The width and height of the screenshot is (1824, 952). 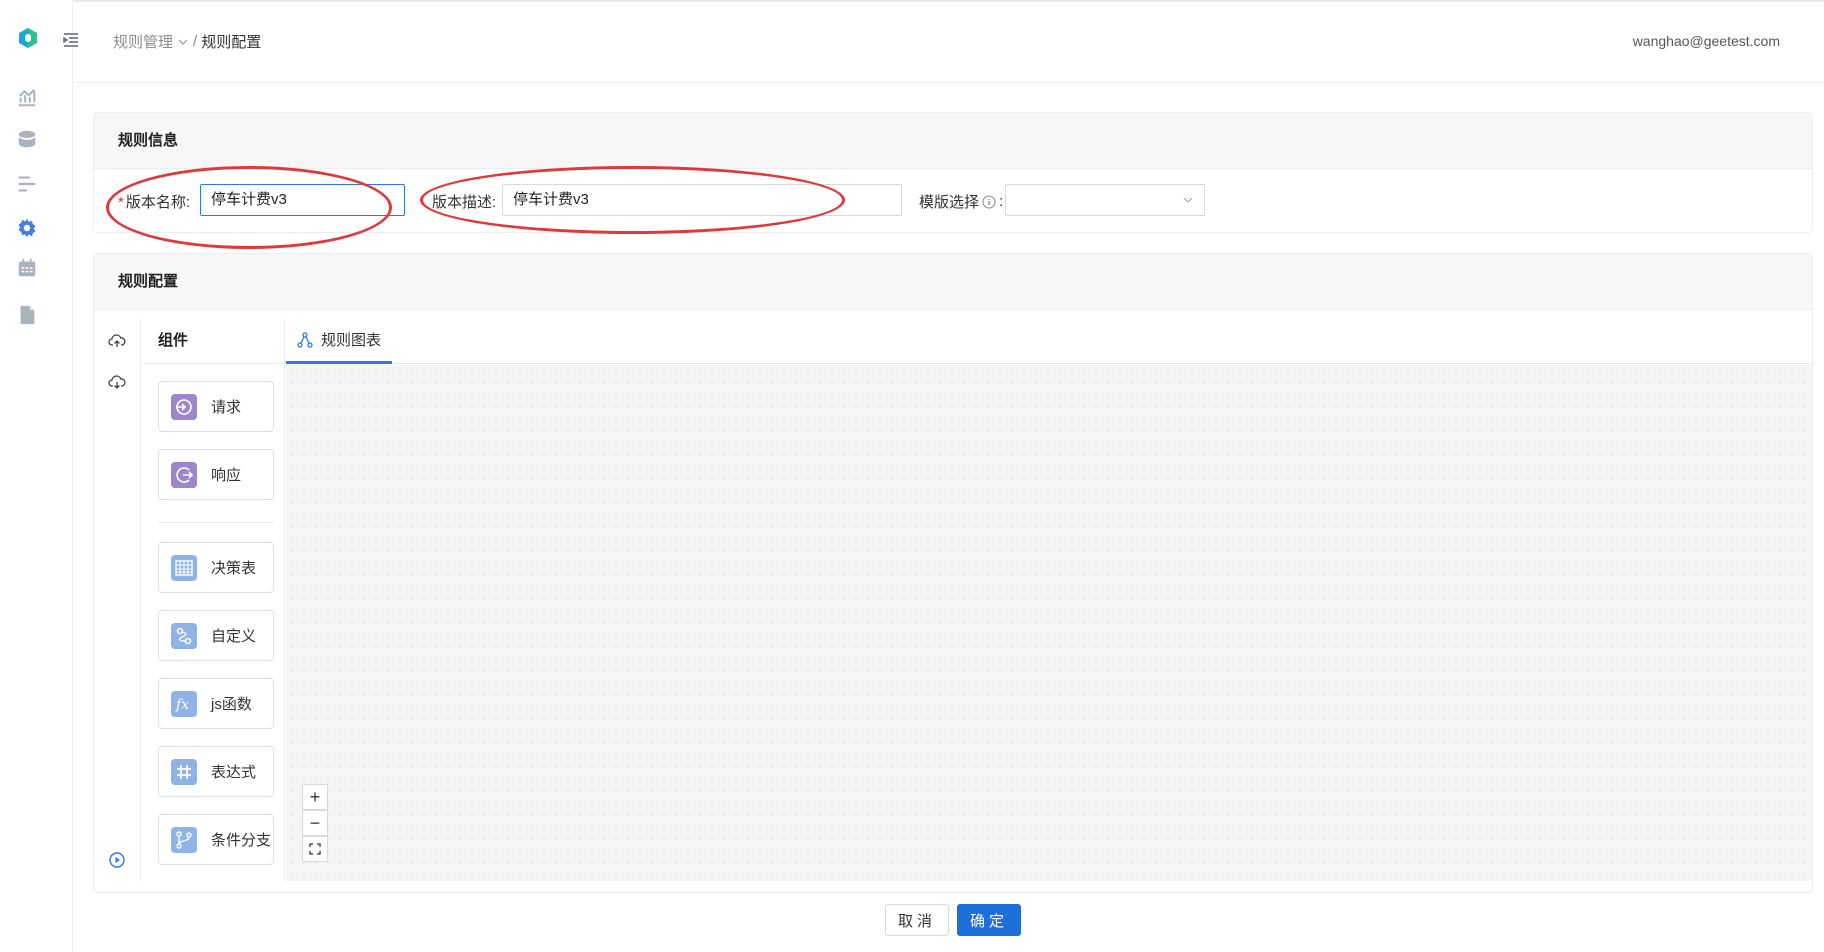 I want to click on chart-icon, so click(x=27, y=97).